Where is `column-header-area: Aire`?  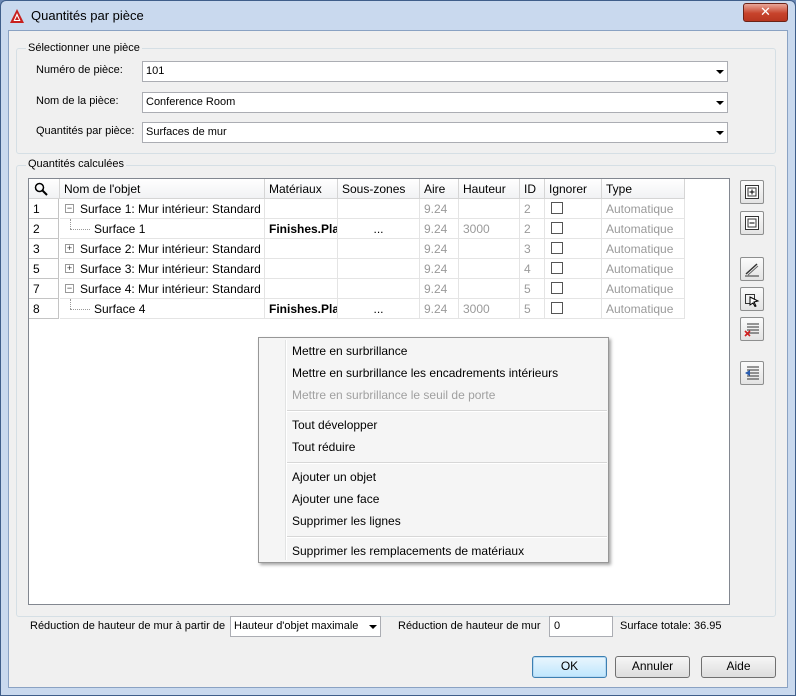 column-header-area: Aire is located at coordinates (439, 189).